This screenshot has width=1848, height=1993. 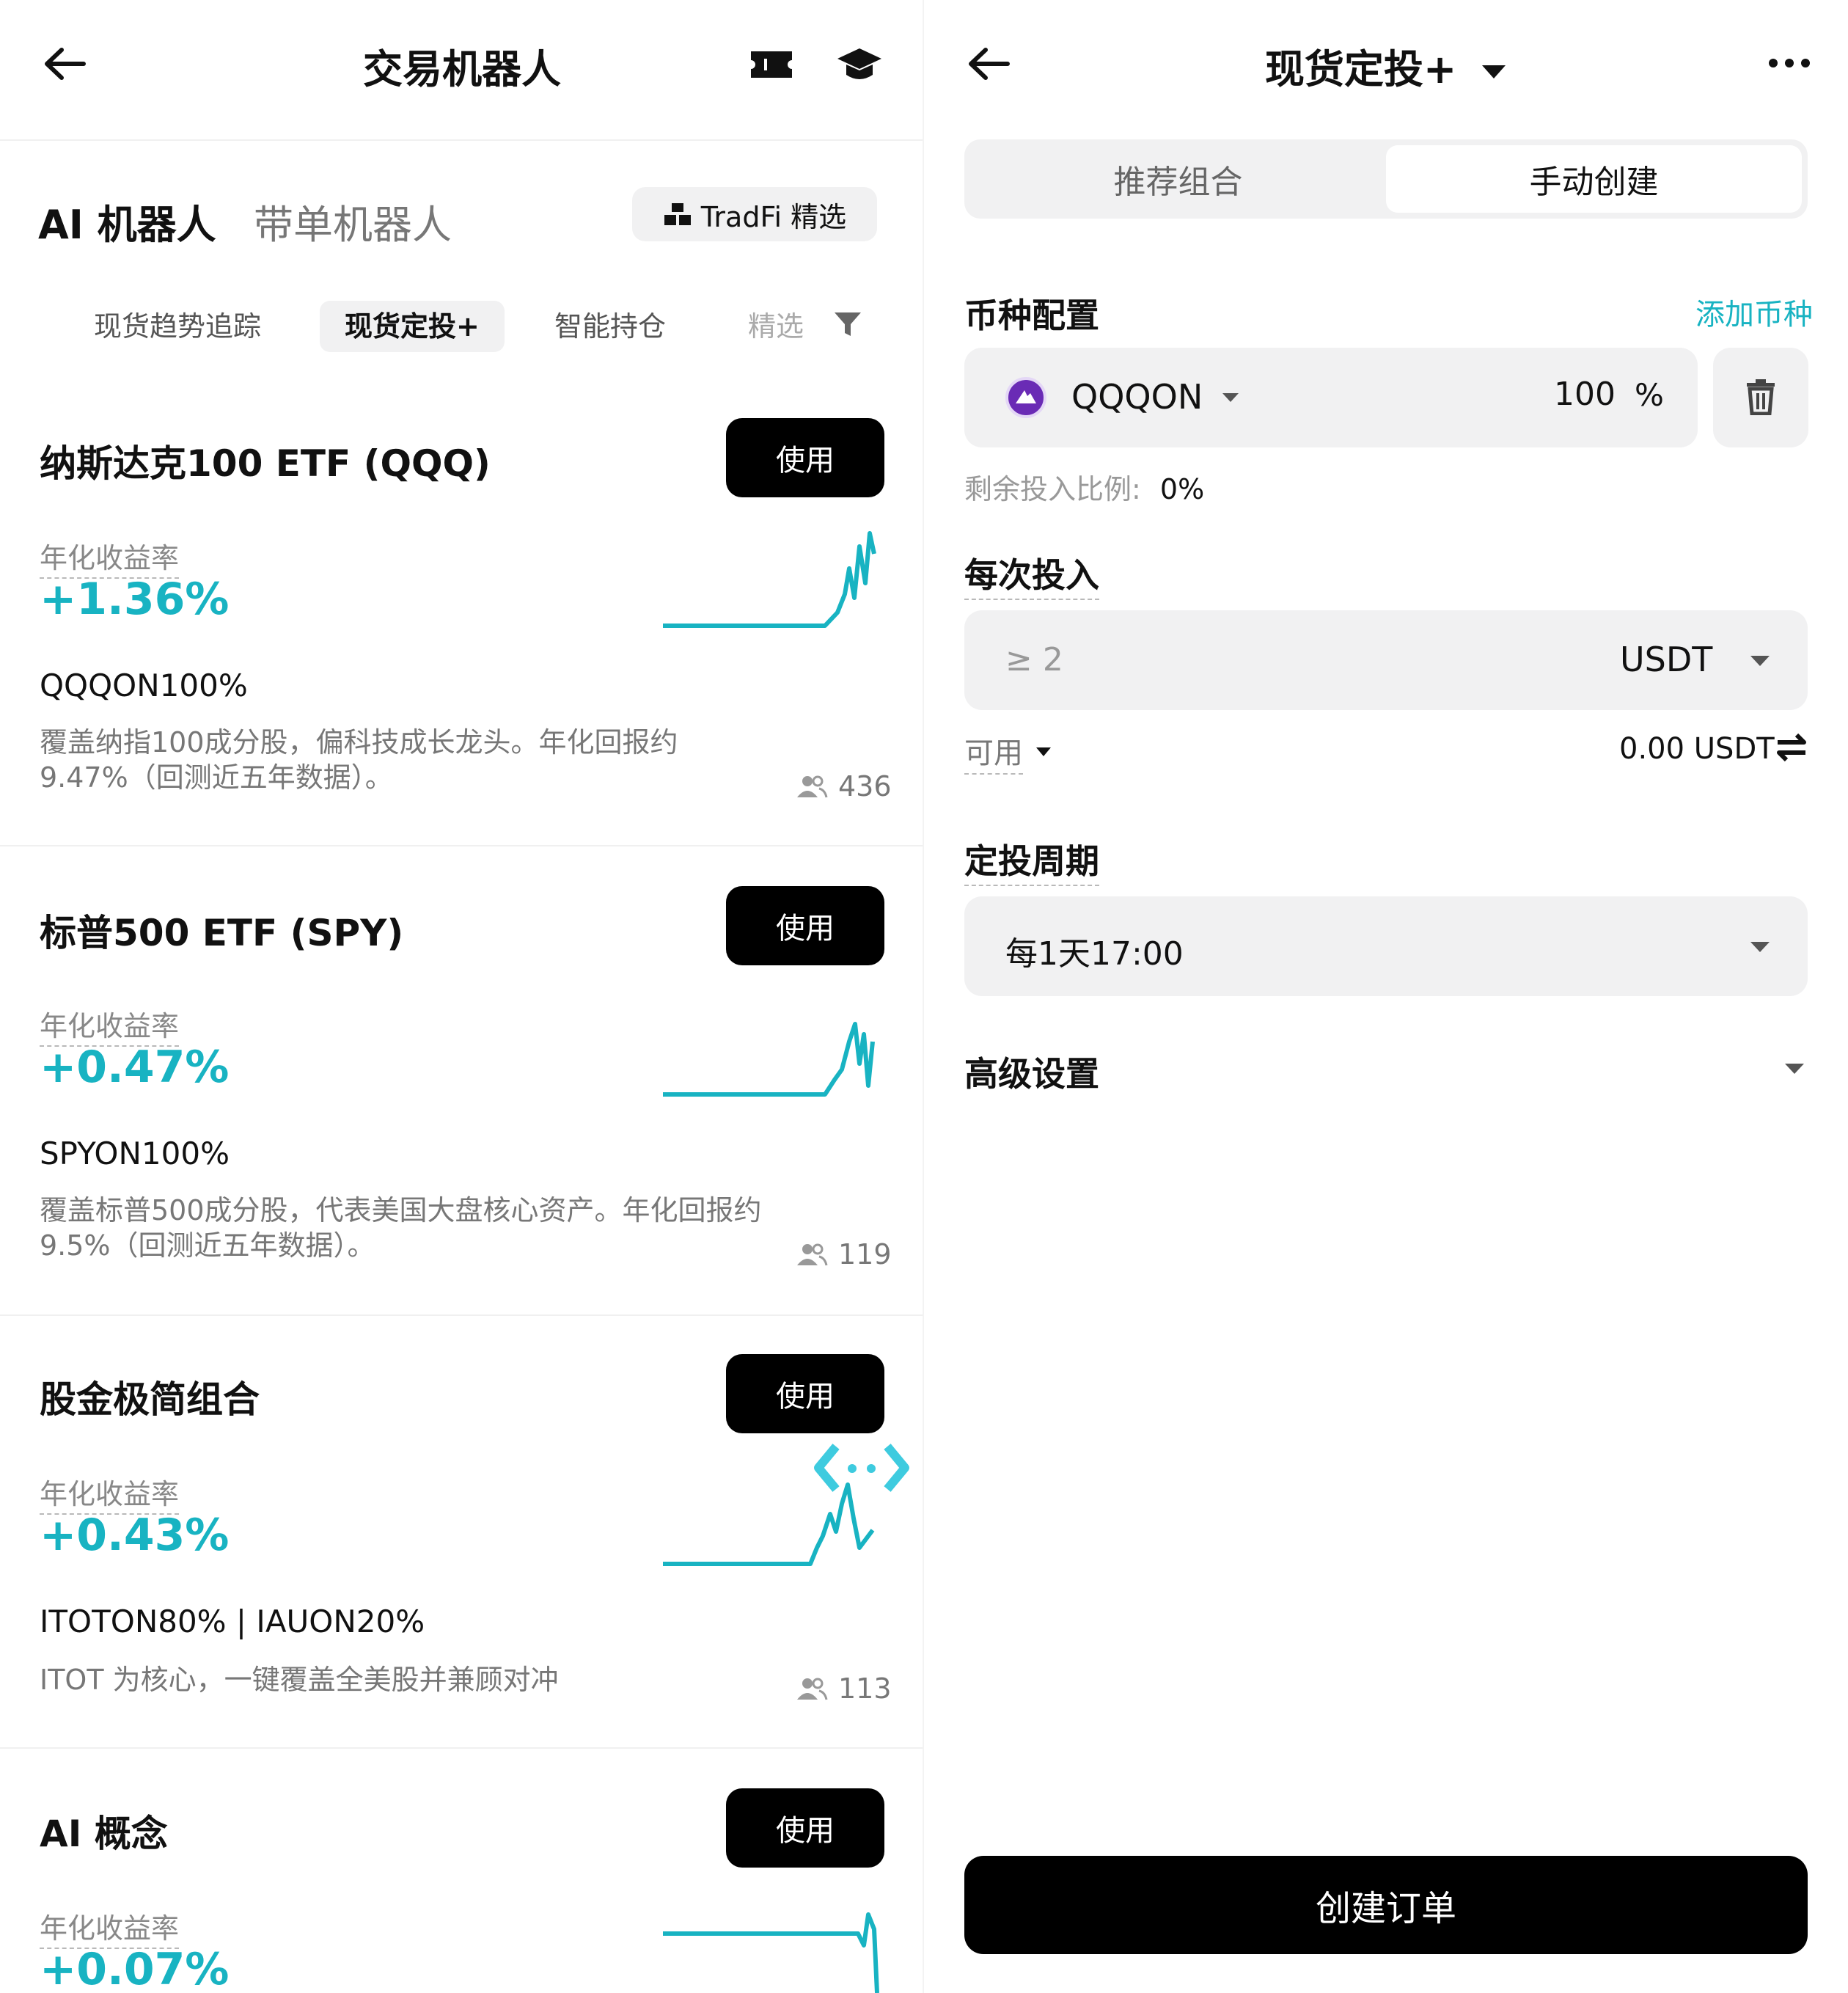 I want to click on tradfi-select-button: TradFi 精选, so click(x=754, y=214).